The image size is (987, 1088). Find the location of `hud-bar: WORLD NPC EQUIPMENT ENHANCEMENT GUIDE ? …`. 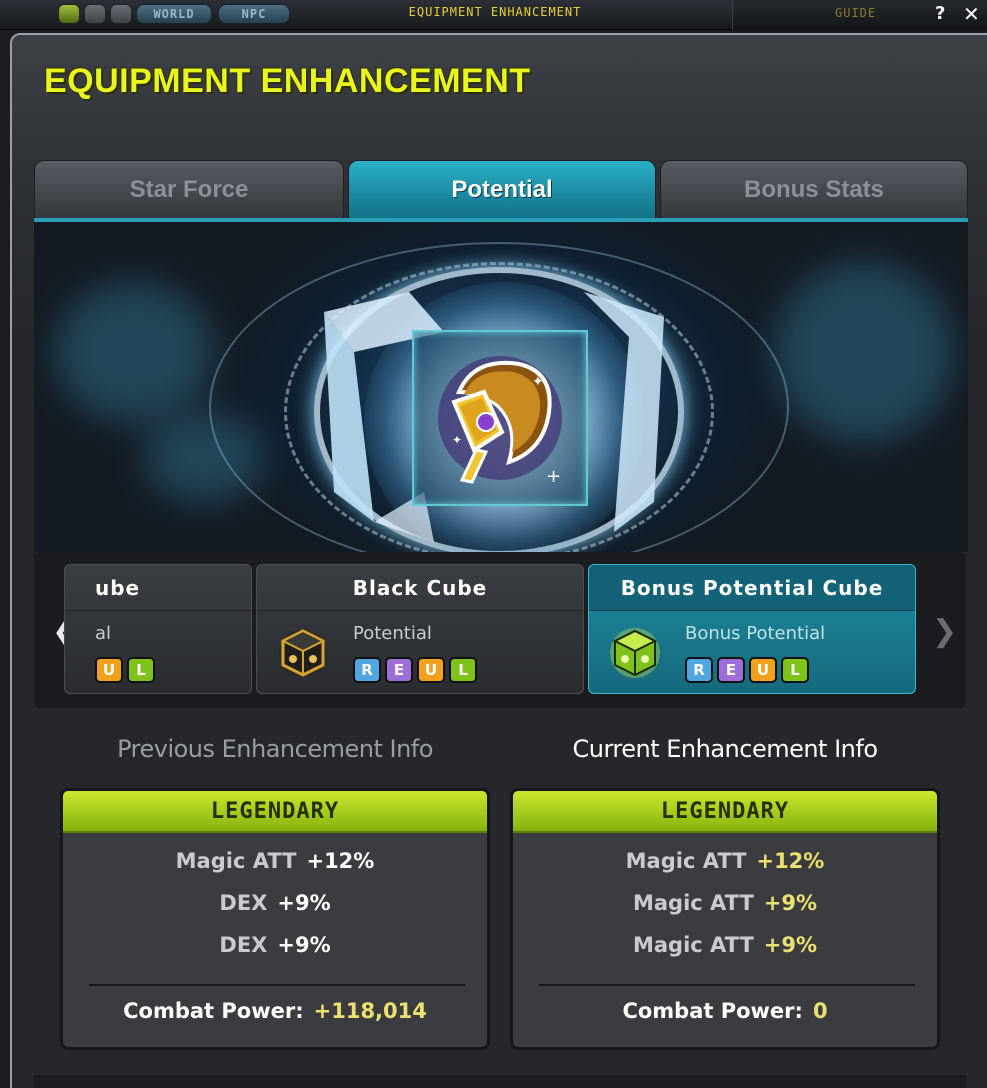

hud-bar: WORLD NPC EQUIPMENT ENHANCEMENT GUIDE ? … is located at coordinates (493, 15).